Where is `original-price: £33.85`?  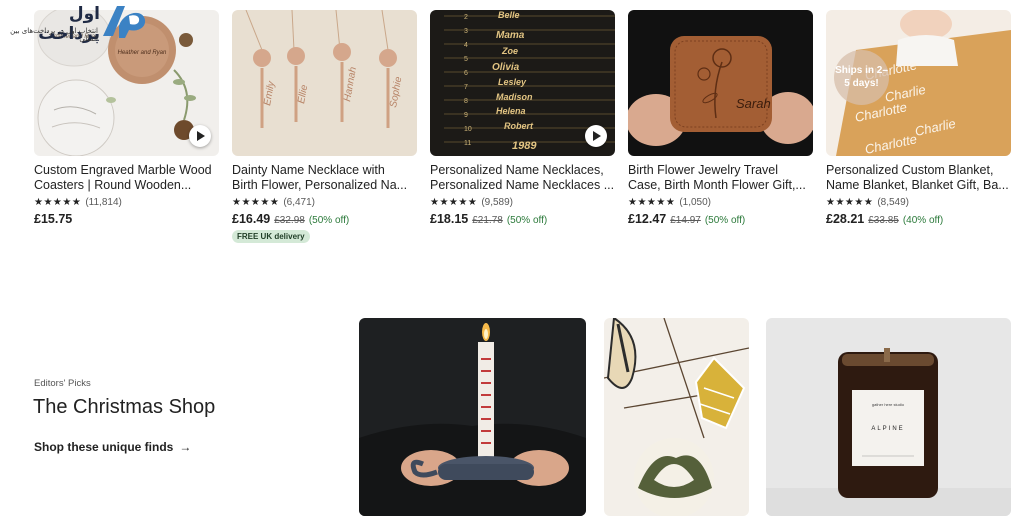 original-price: £33.85 is located at coordinates (883, 220).